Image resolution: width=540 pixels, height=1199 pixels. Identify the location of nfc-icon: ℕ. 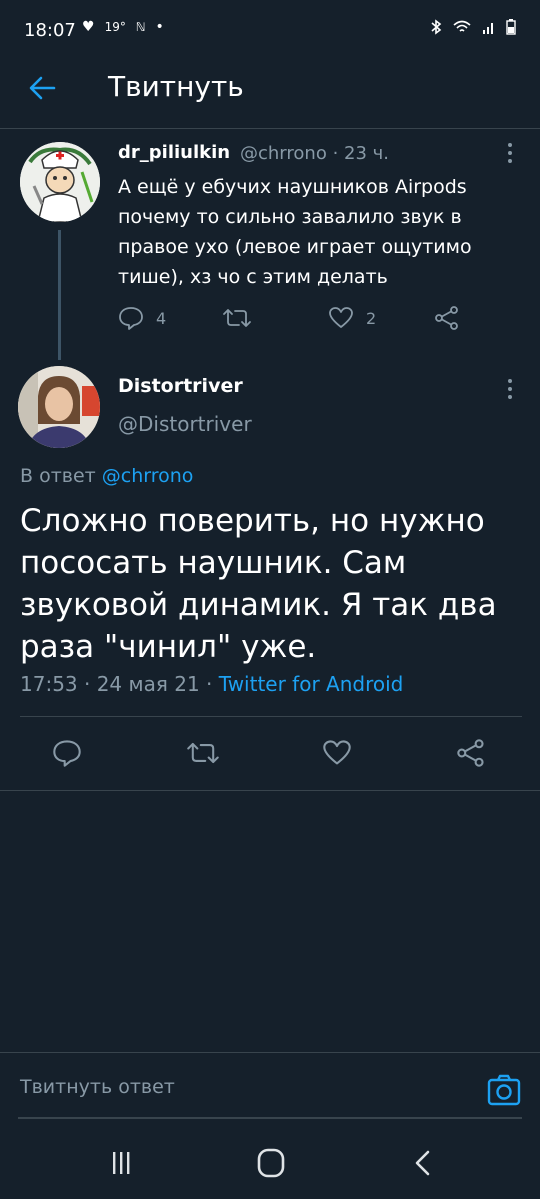
(140, 27).